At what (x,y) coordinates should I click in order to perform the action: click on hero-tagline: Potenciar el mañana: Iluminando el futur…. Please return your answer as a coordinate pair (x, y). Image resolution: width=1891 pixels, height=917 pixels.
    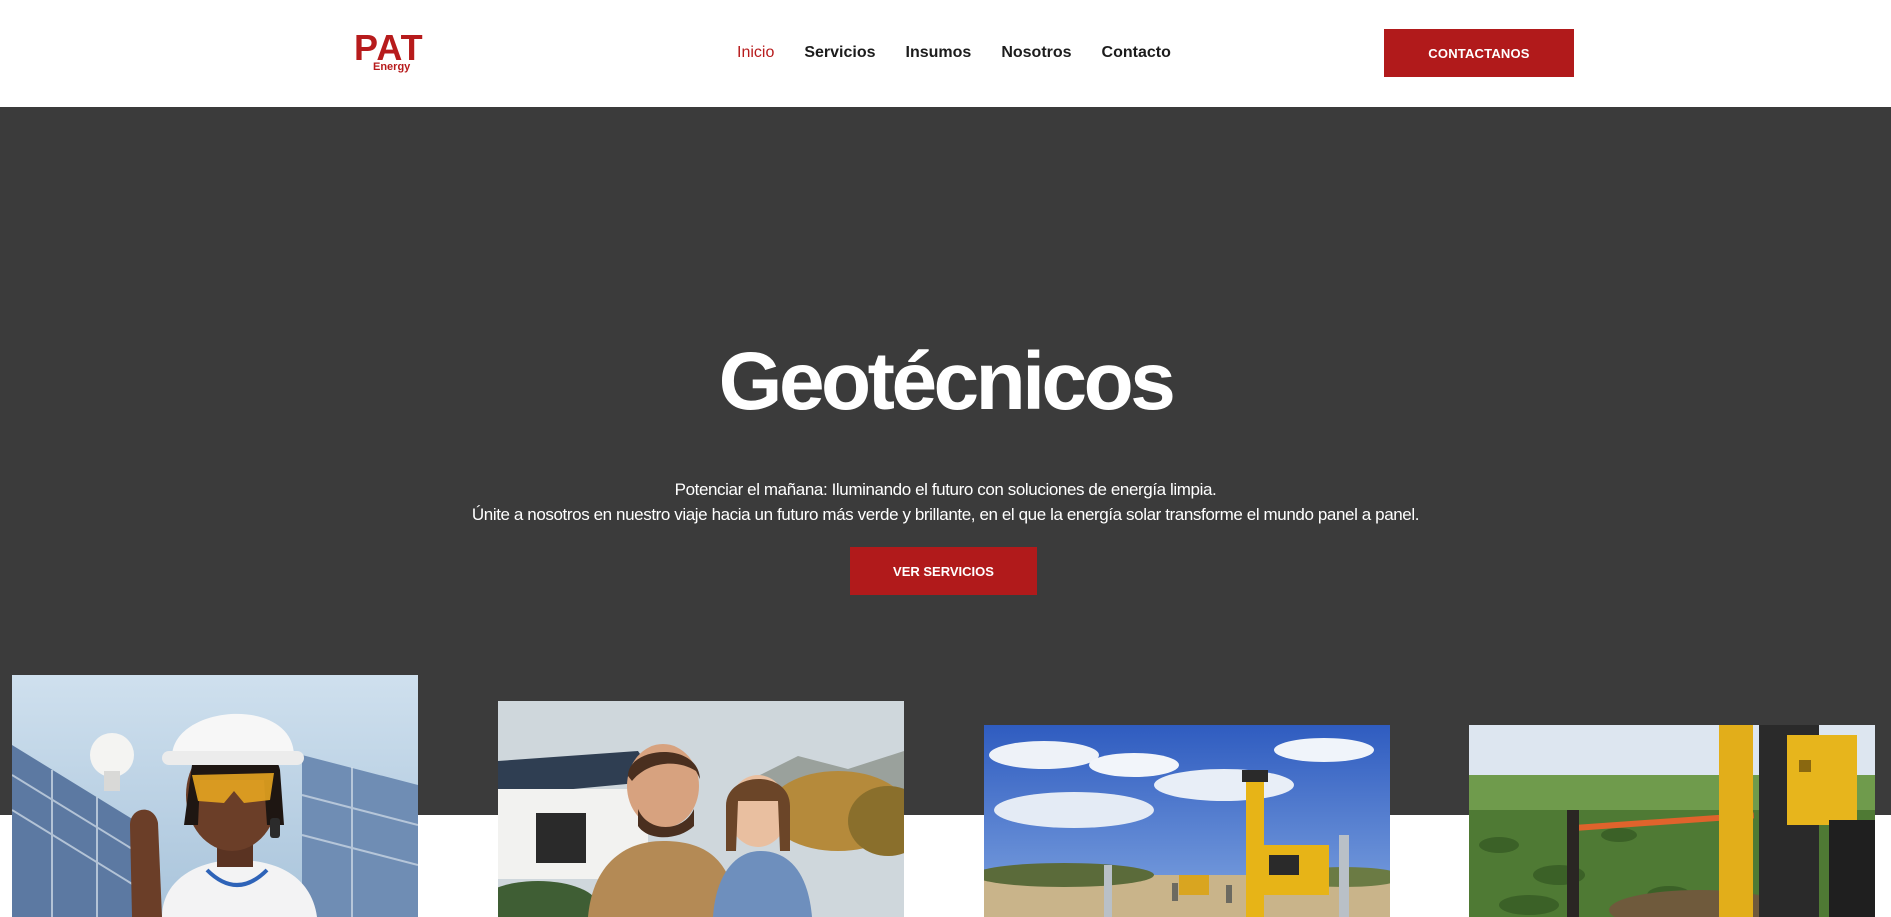
    Looking at the image, I should click on (945, 489).